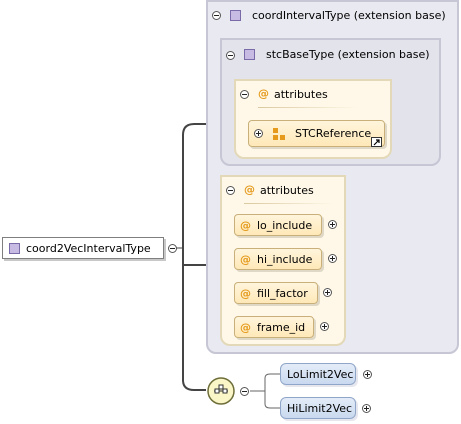  What do you see at coordinates (349, 15) in the screenshot?
I see `extension-title: coordIntervalType (extension base)` at bounding box center [349, 15].